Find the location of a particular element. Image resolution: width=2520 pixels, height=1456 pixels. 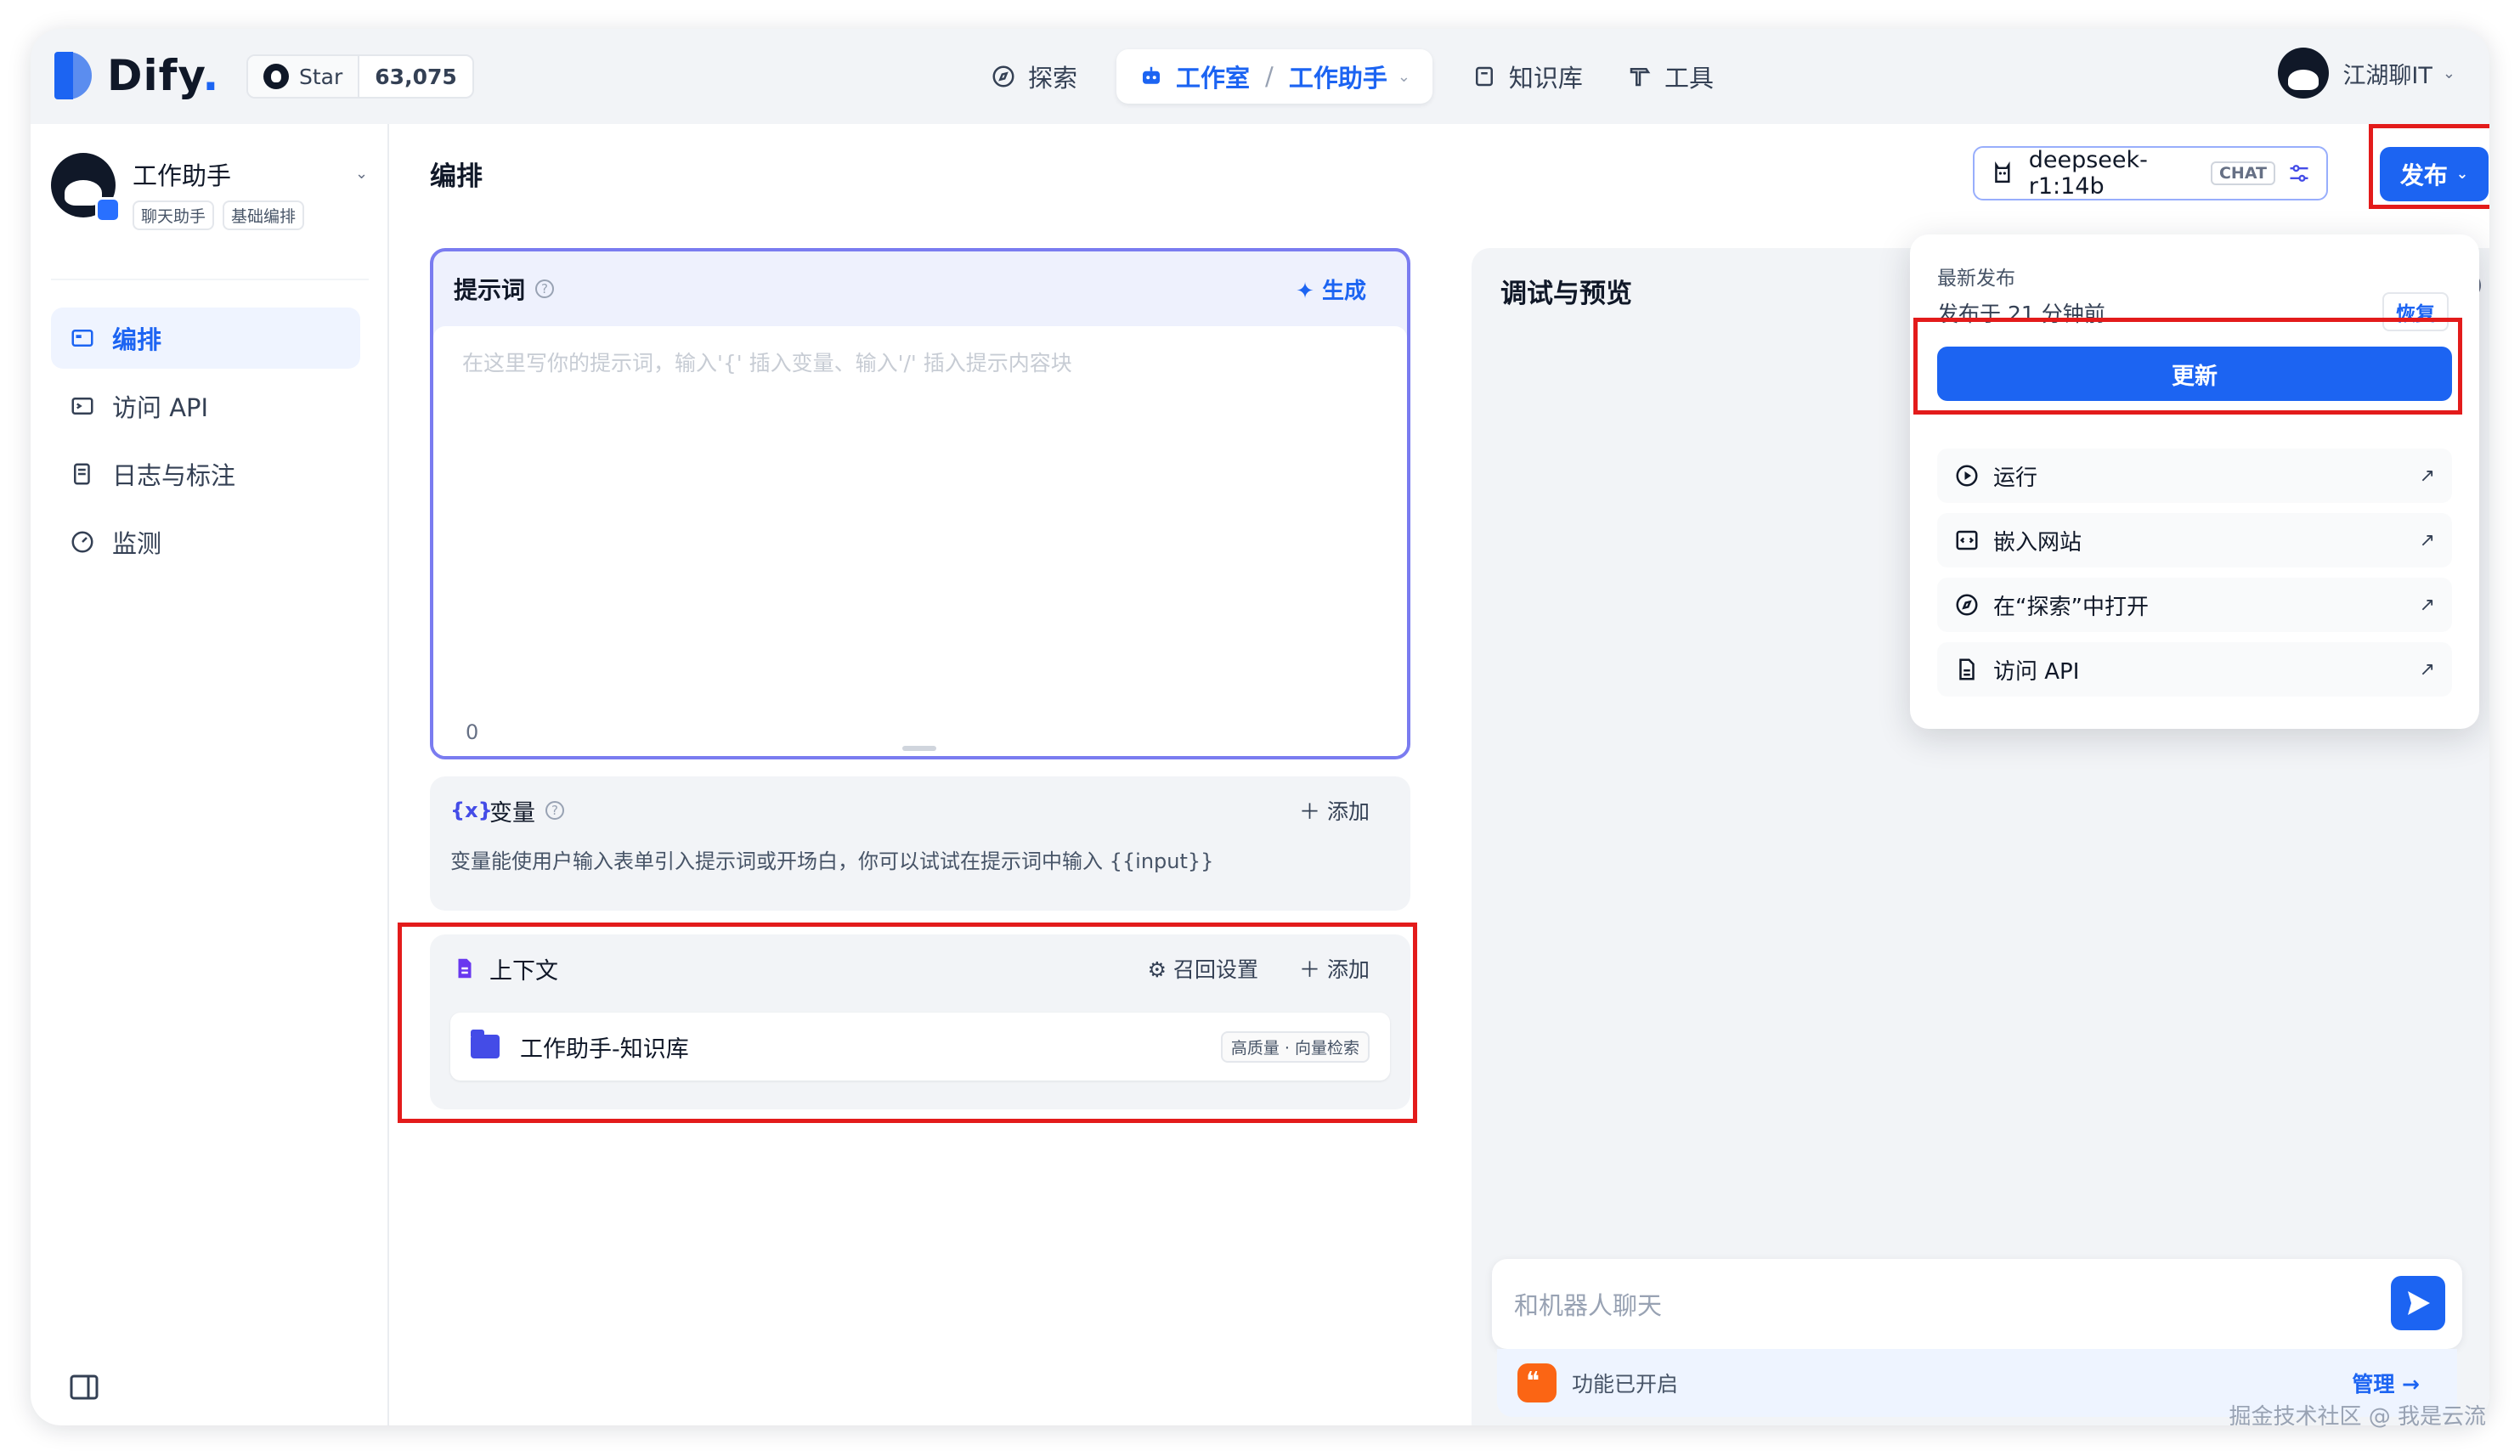

nav-knowledge-label: 知识库 is located at coordinates (1546, 78).